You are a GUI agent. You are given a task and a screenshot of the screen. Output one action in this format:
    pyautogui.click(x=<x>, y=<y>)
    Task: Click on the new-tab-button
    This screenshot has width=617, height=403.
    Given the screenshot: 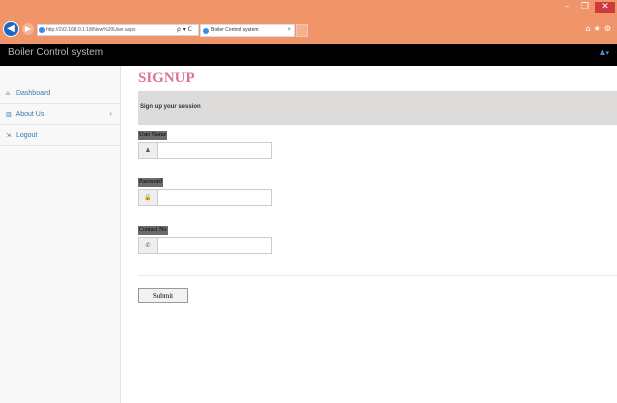 What is the action you would take?
    pyautogui.click(x=302, y=30)
    